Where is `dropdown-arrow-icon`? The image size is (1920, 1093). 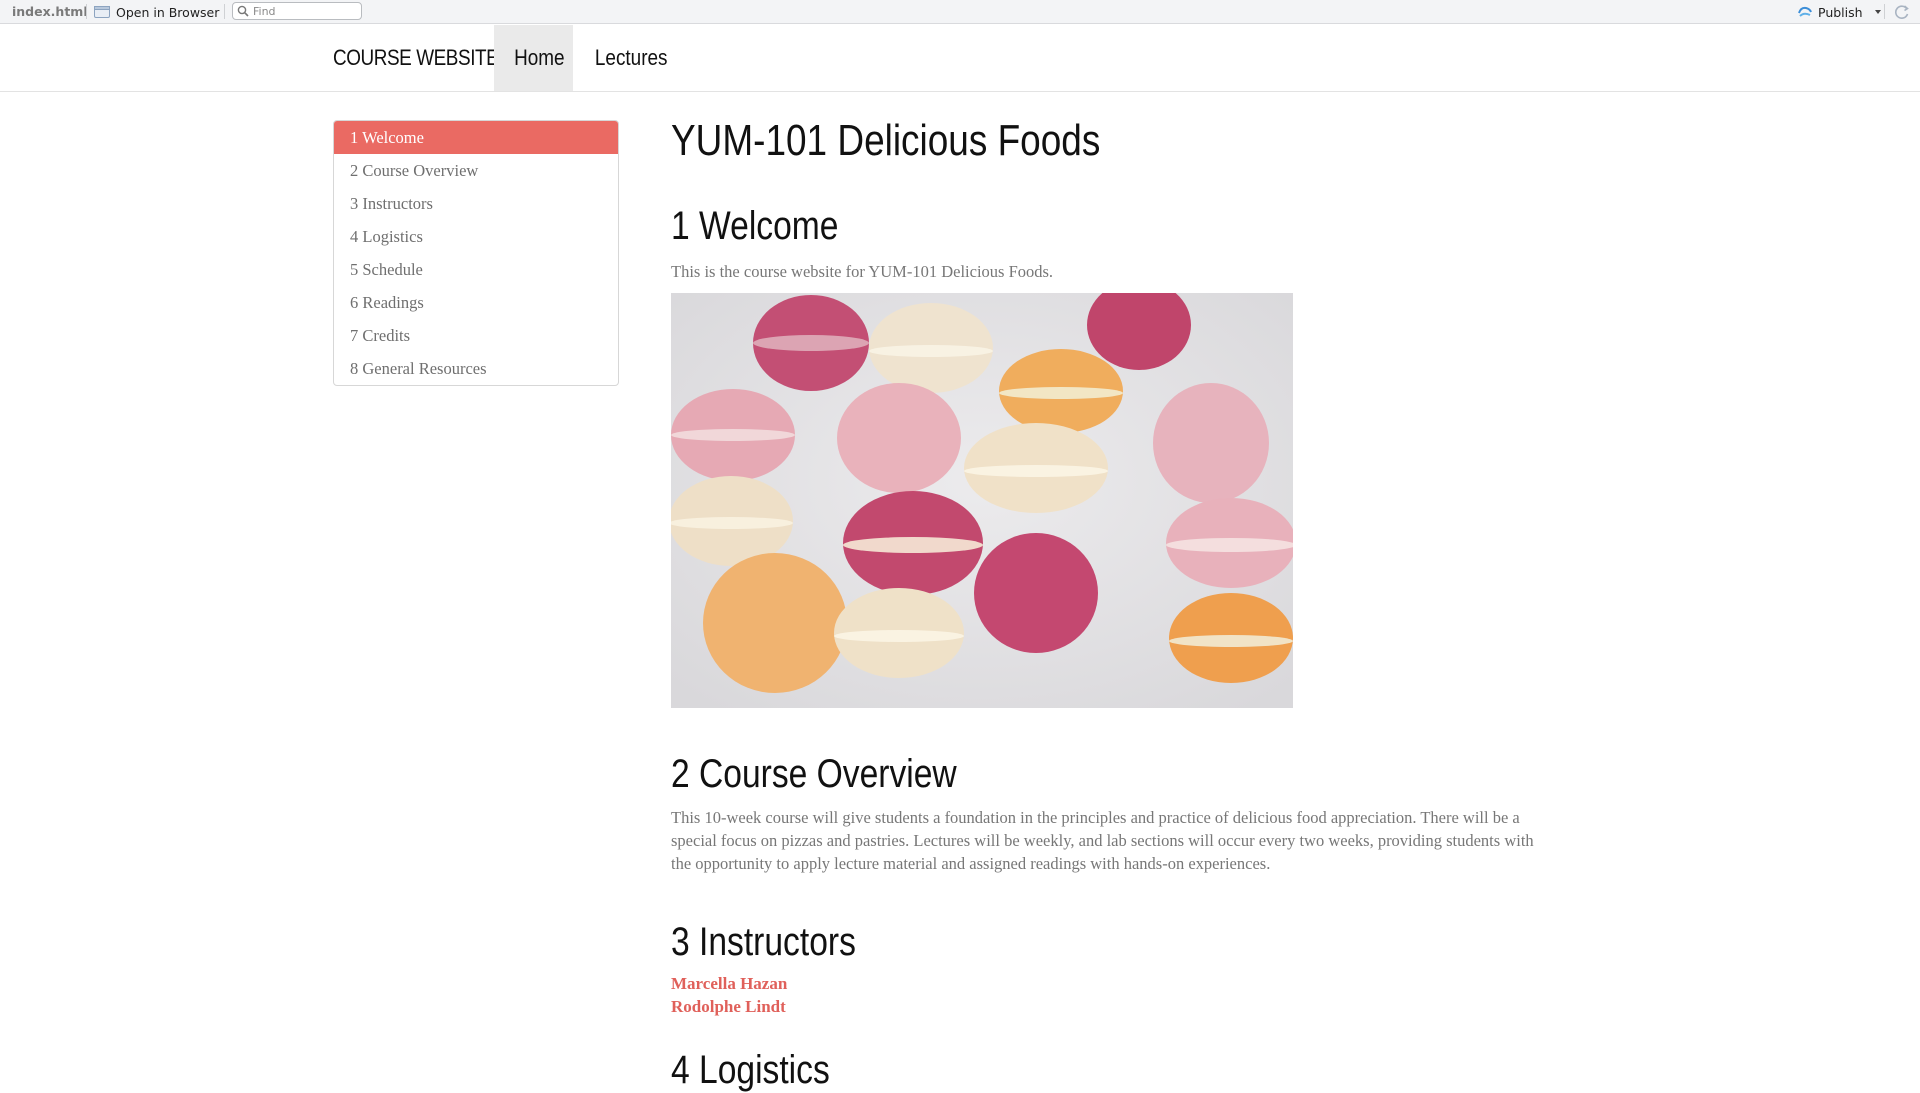
dropdown-arrow-icon is located at coordinates (1878, 12).